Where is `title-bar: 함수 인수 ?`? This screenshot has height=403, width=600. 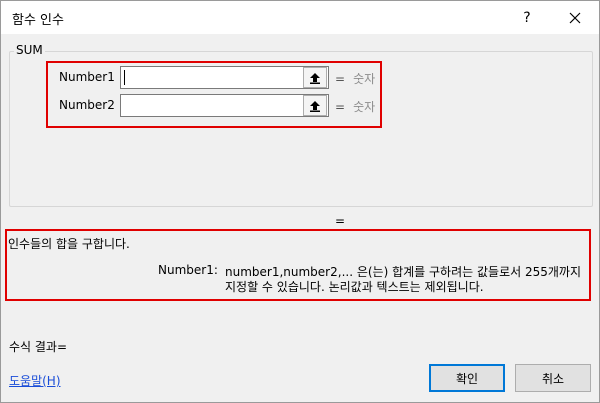
title-bar: 함수 인수 ? is located at coordinates (300, 17).